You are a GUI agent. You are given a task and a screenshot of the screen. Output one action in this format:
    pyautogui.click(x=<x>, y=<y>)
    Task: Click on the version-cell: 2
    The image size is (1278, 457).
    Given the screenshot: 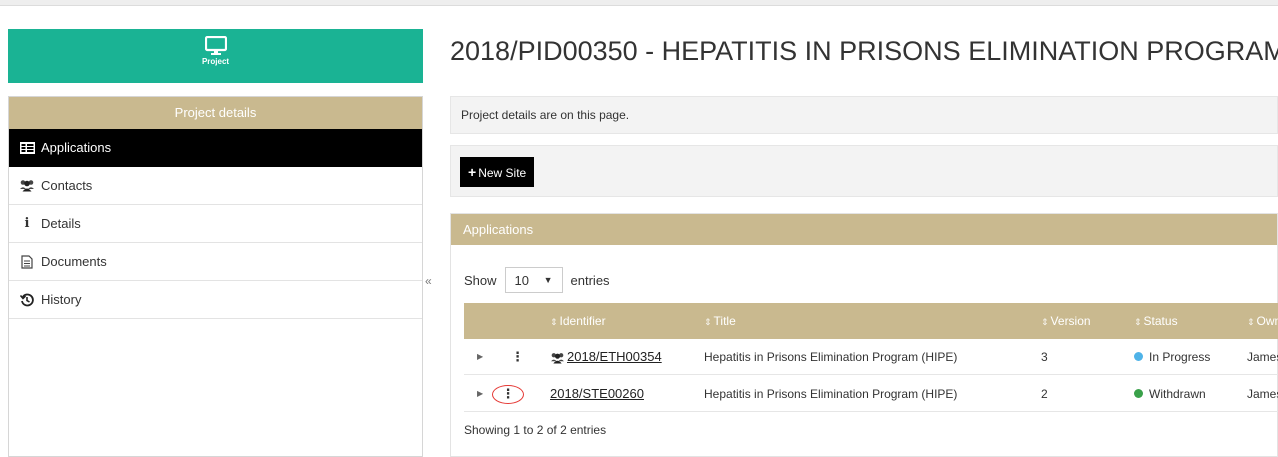 What is the action you would take?
    pyautogui.click(x=1044, y=394)
    